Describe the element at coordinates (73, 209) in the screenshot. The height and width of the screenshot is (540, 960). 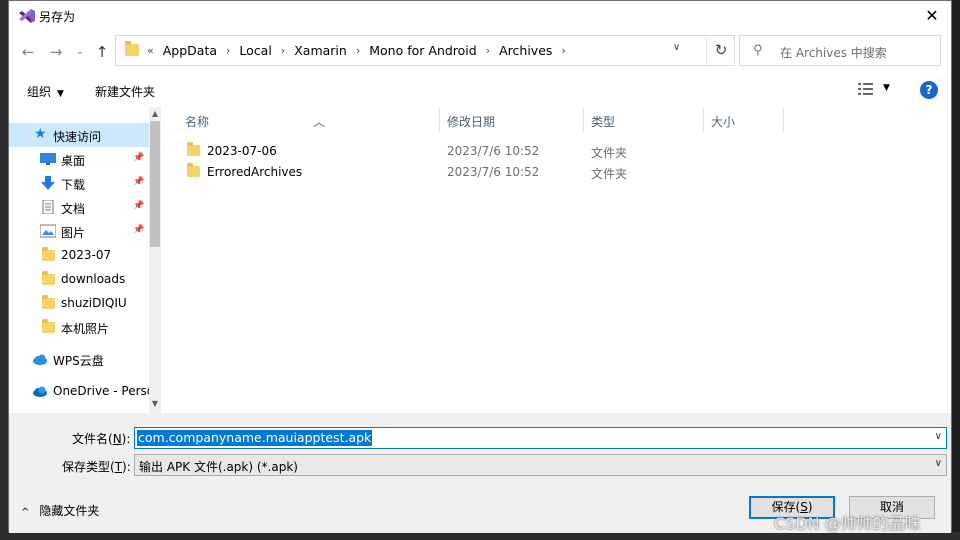
I see `nav-item-label: 文档` at that location.